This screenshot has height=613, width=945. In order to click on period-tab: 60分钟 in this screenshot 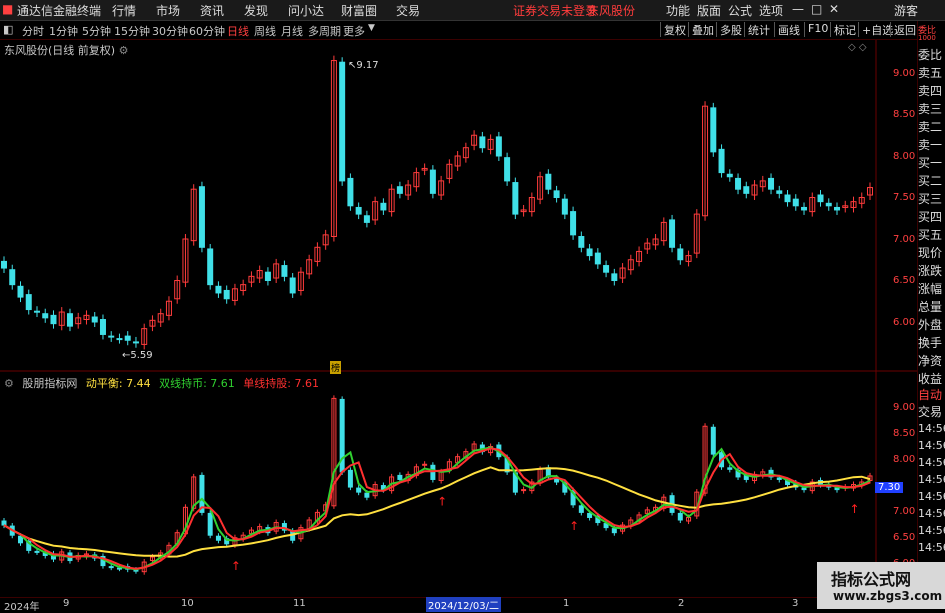, I will do `click(207, 31)`.